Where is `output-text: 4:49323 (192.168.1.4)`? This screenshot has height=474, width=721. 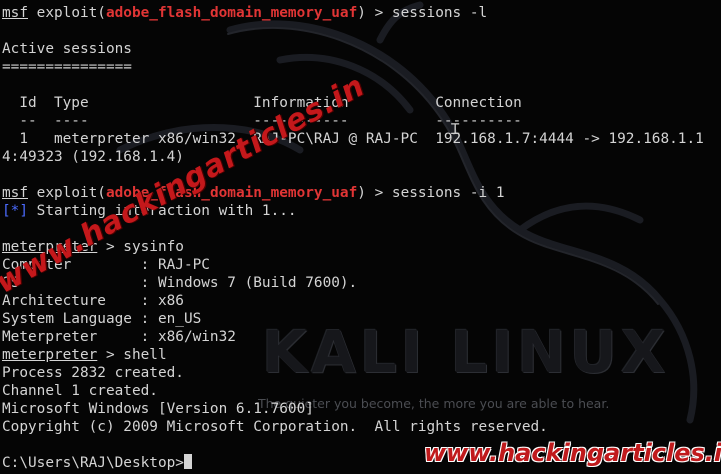 output-text: 4:49323 (192.168.1.4) is located at coordinates (93, 157).